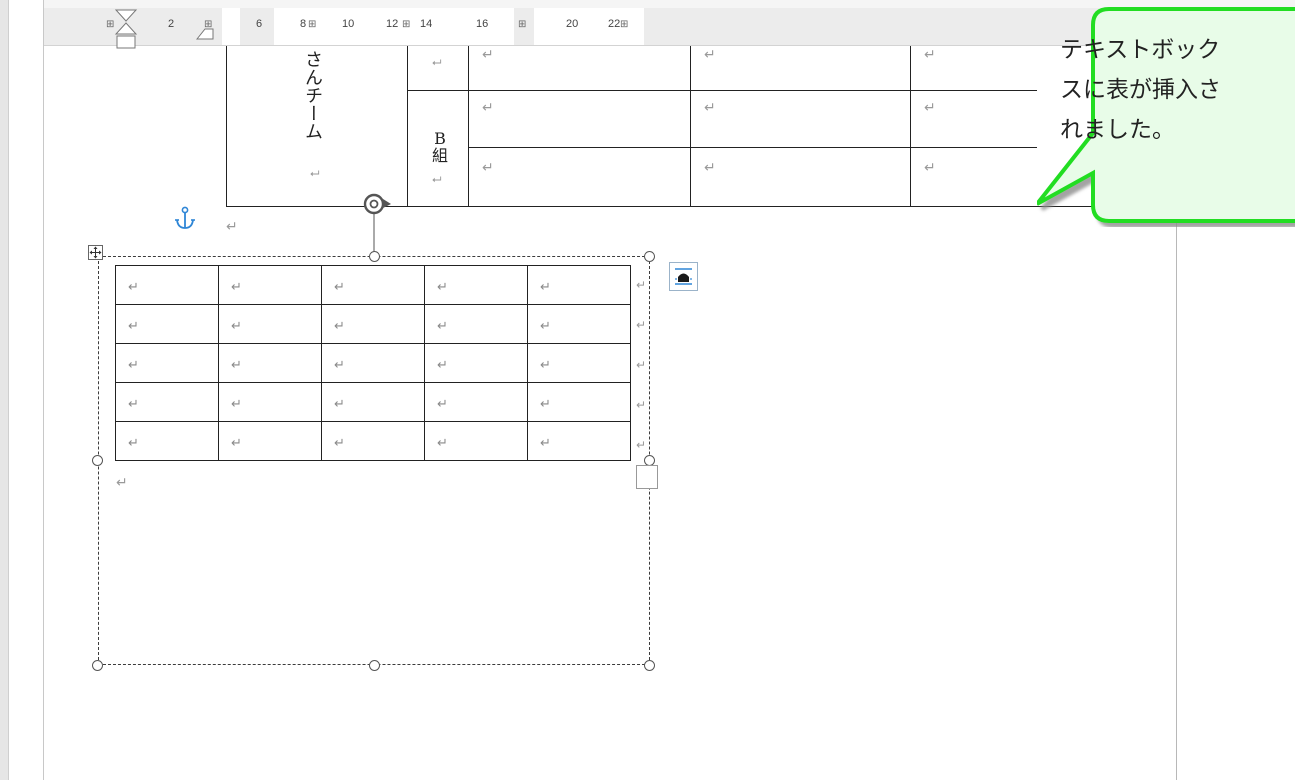 This screenshot has width=1295, height=780. I want to click on ruler-number: 12, so click(392, 24).